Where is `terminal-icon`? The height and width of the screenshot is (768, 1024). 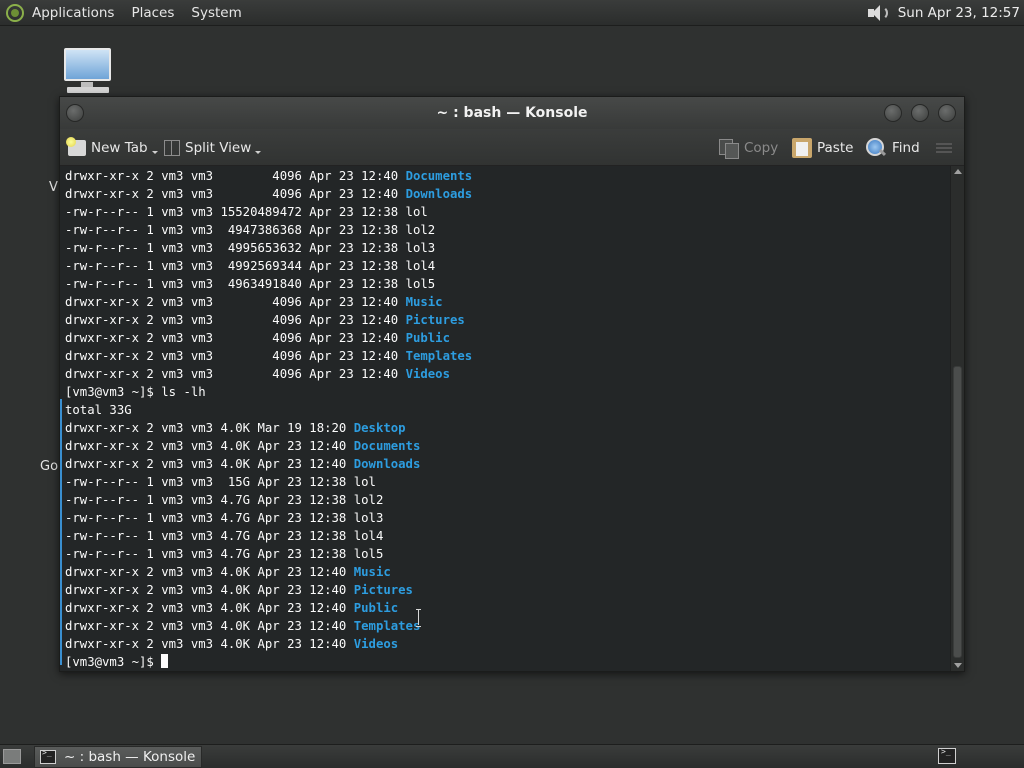 terminal-icon is located at coordinates (947, 755).